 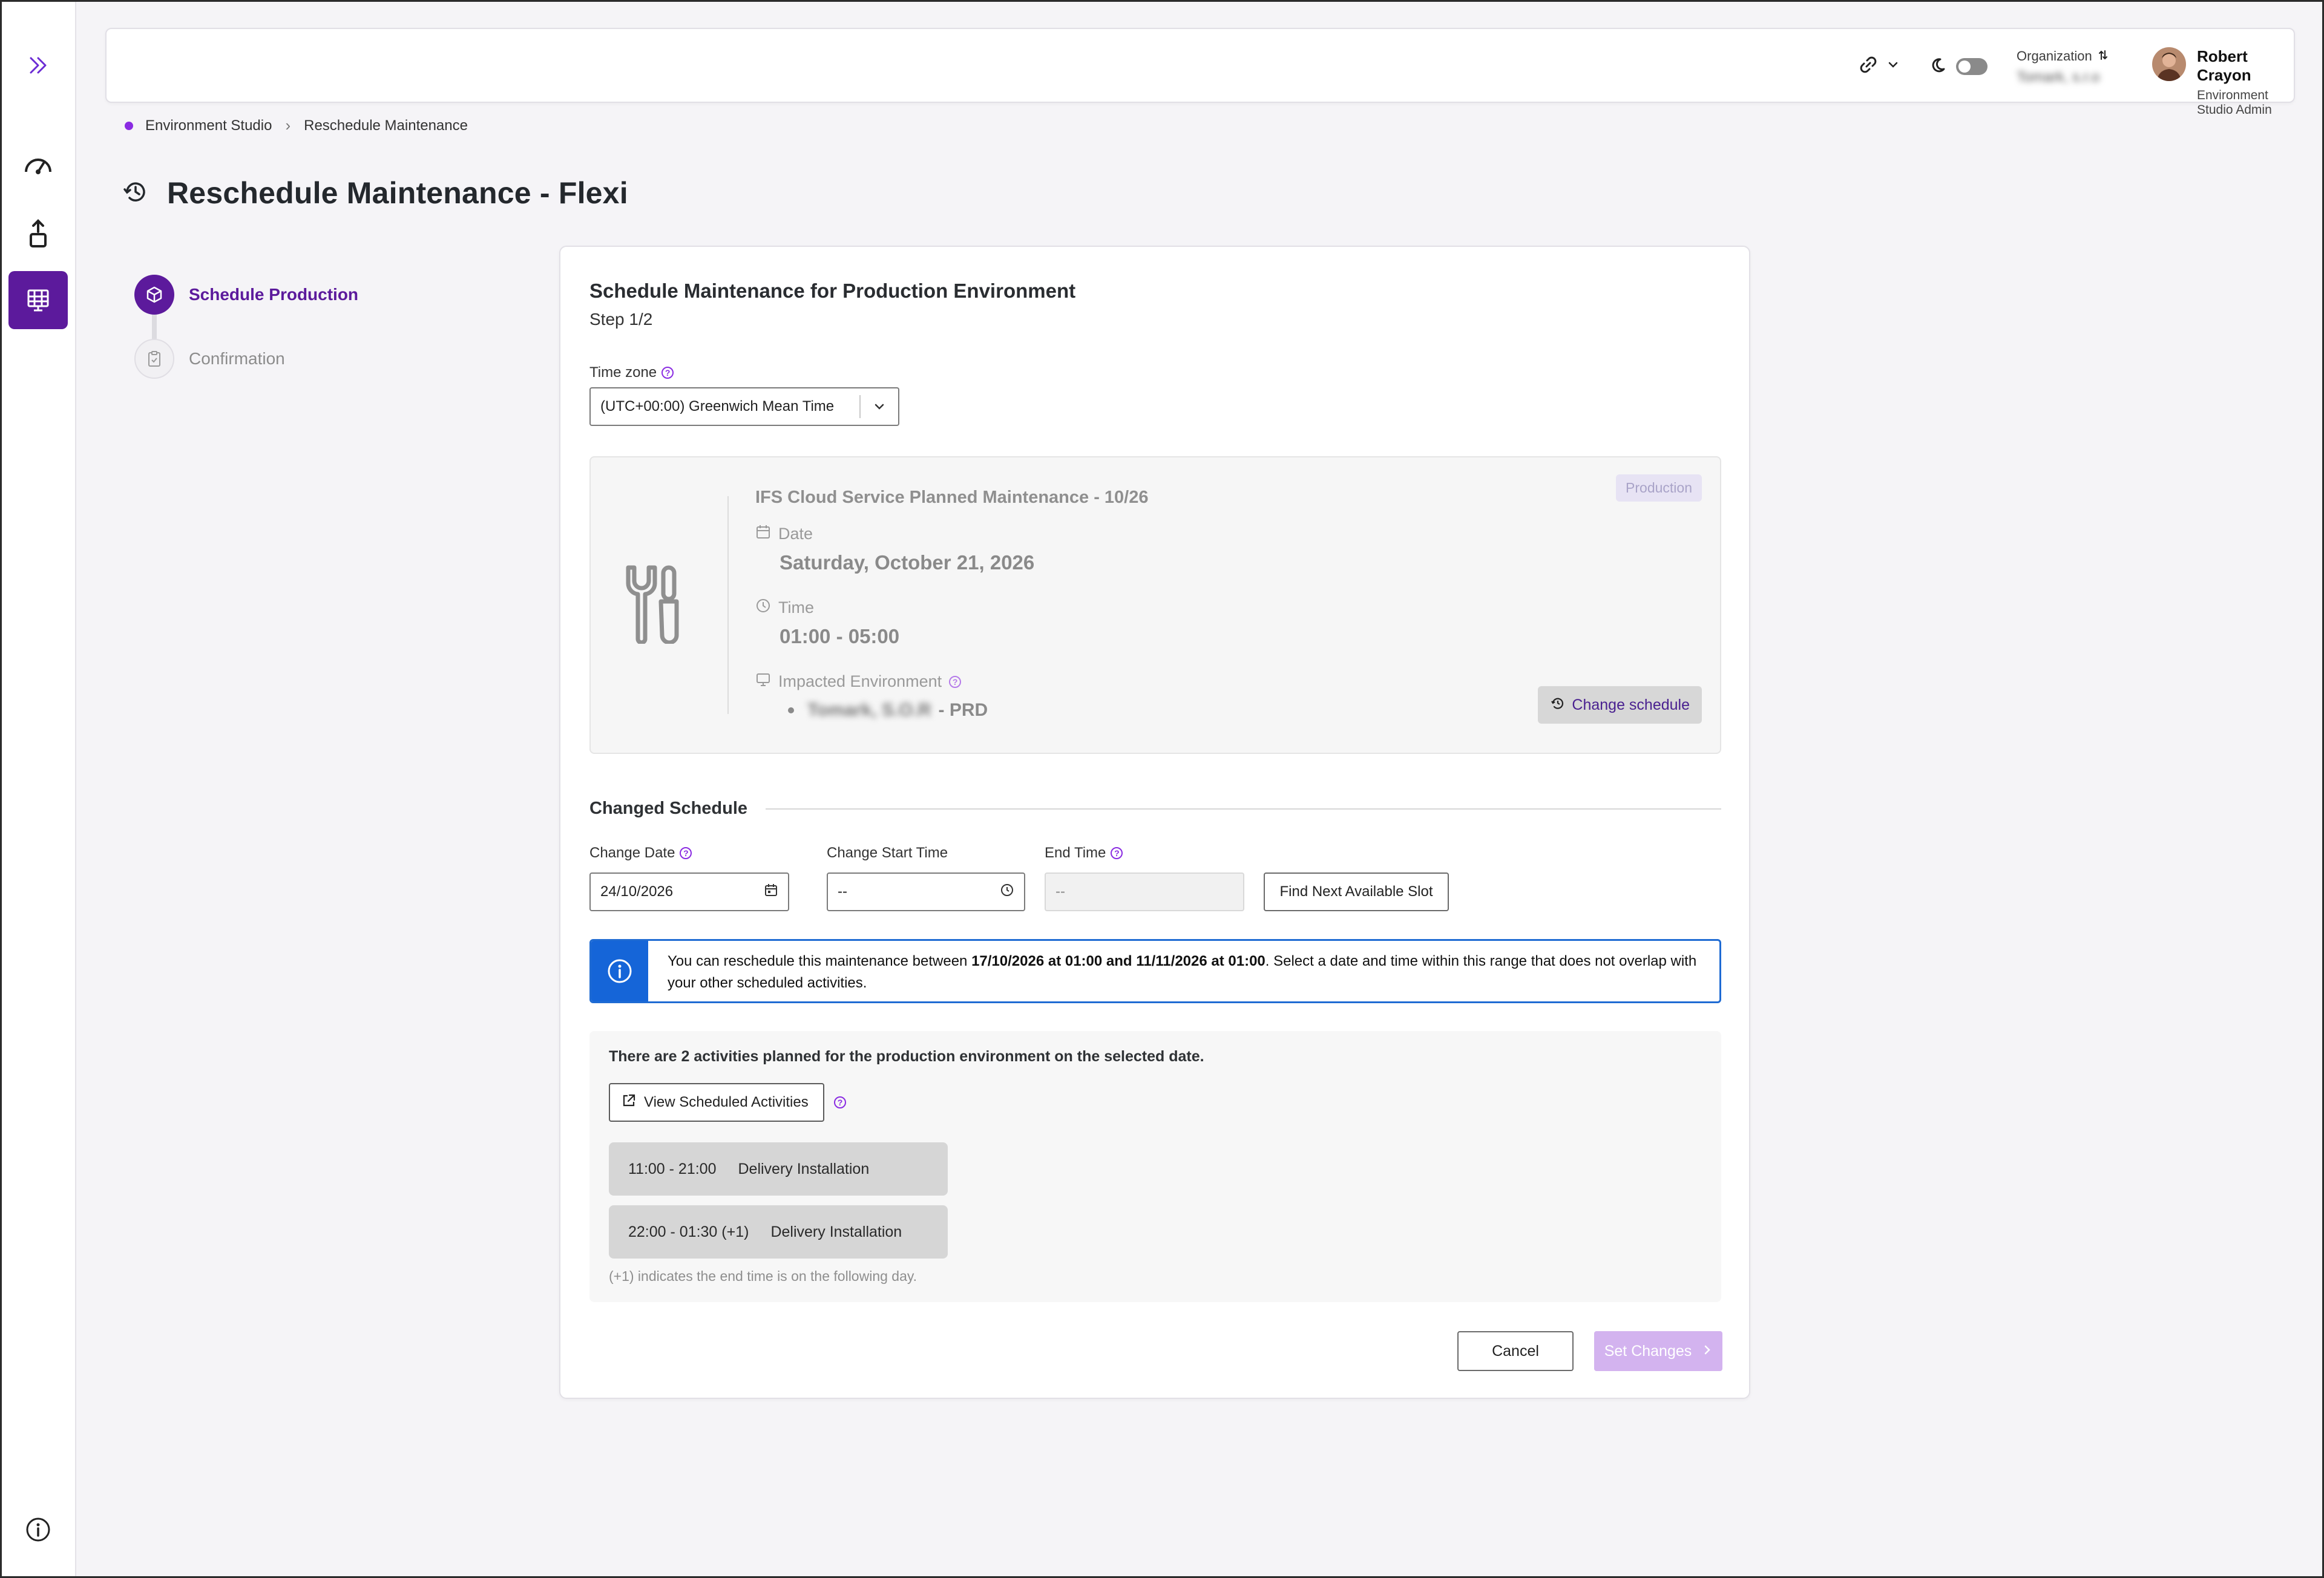 What do you see at coordinates (154, 327) in the screenshot?
I see `step-connector` at bounding box center [154, 327].